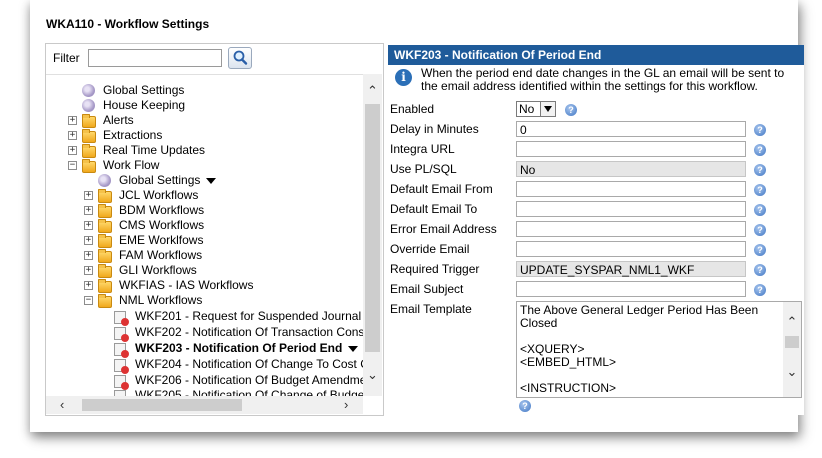 This screenshot has height=458, width=822. What do you see at coordinates (223, 210) in the screenshot?
I see `tree-item-bdm-workflows: + BDM Workflows` at bounding box center [223, 210].